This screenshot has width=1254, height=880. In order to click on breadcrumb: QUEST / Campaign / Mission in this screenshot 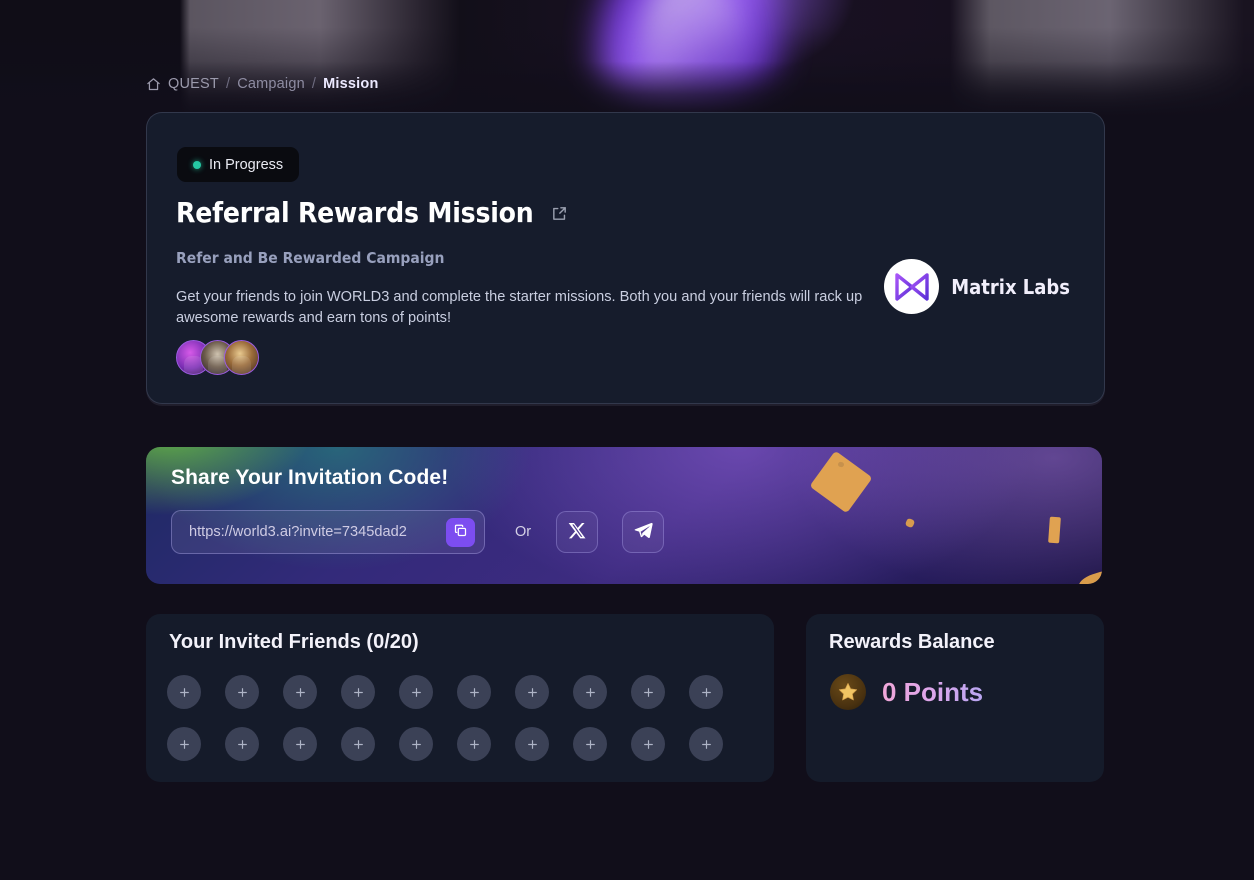, I will do `click(262, 84)`.